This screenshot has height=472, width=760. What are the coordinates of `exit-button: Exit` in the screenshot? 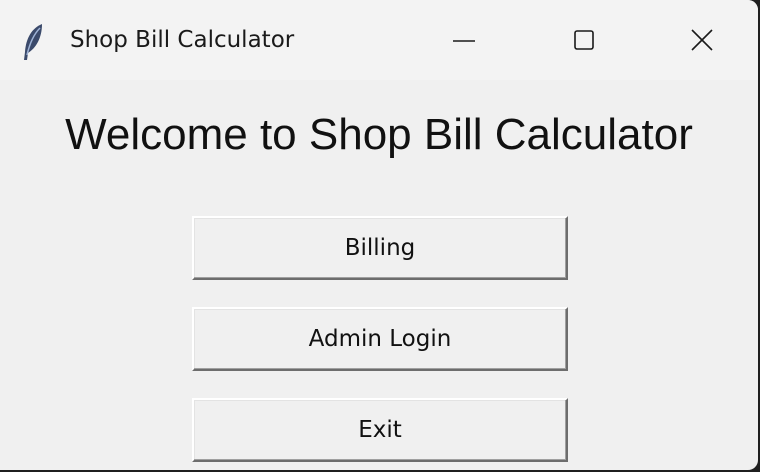 It's located at (380, 430).